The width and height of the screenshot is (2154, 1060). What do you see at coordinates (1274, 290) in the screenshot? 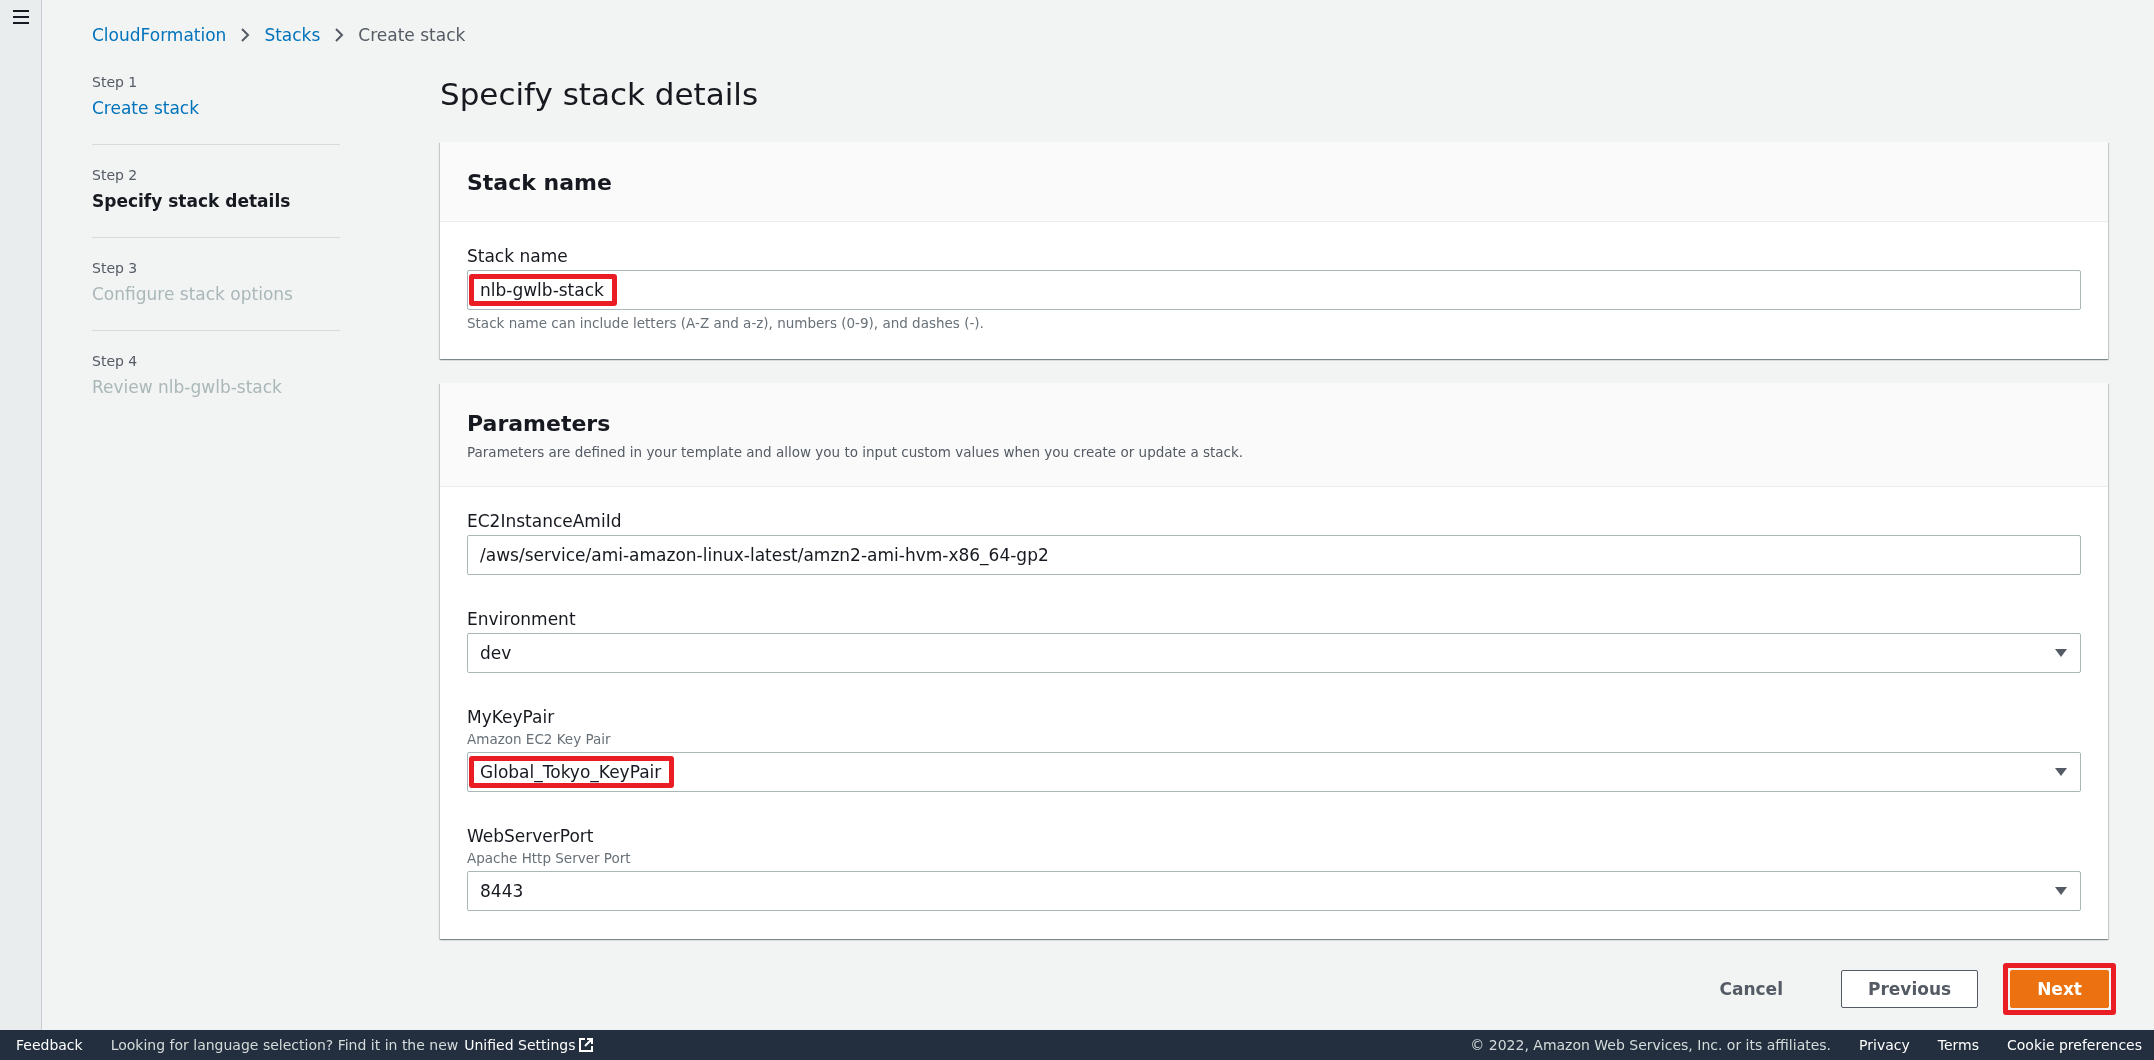
I see `input-field: nlb-gwlb-stack` at bounding box center [1274, 290].